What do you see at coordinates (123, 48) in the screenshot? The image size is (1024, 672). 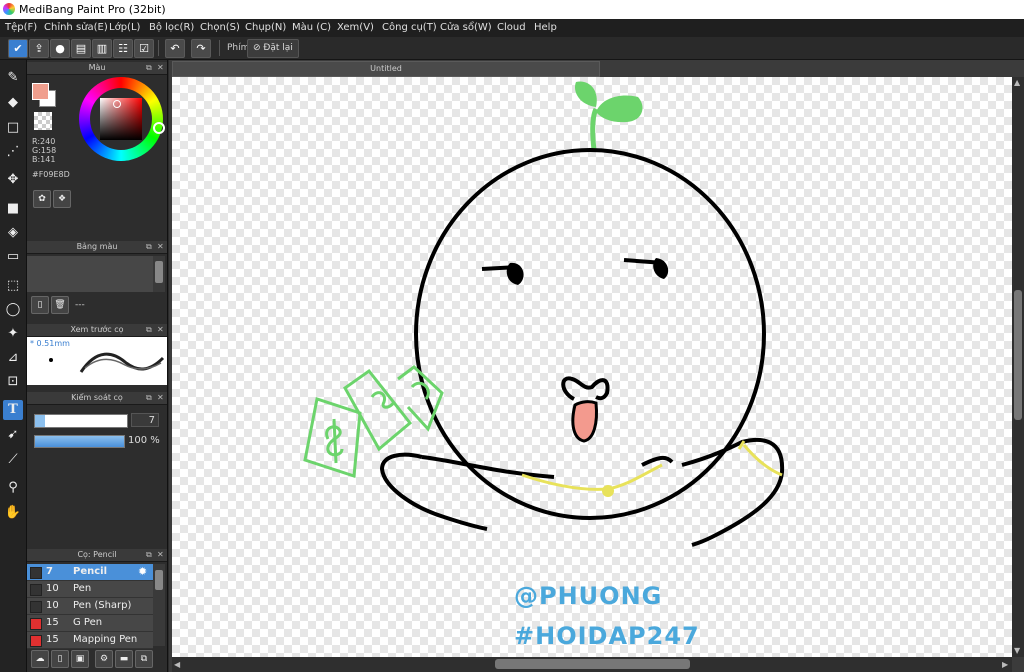 I see `page-list-icon: ☷` at bounding box center [123, 48].